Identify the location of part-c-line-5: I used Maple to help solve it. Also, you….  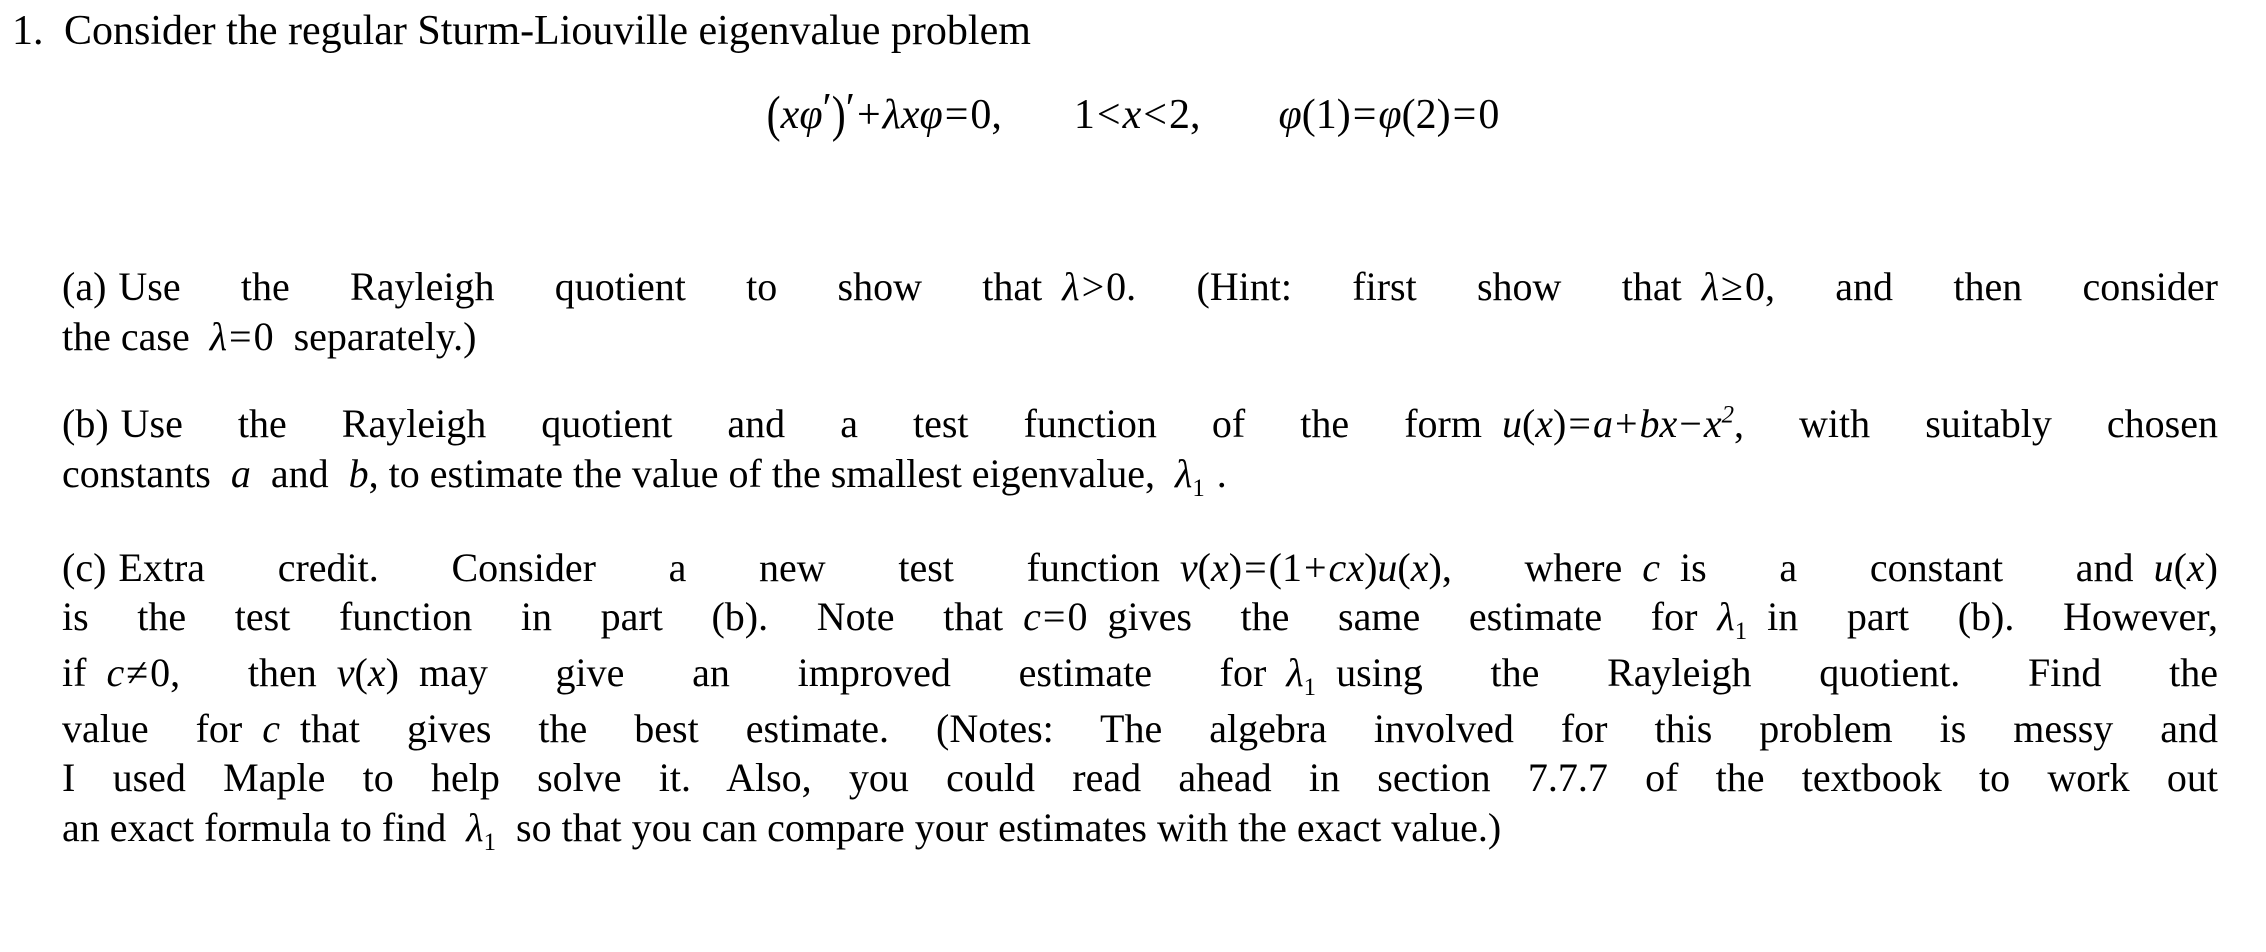
(1140, 778).